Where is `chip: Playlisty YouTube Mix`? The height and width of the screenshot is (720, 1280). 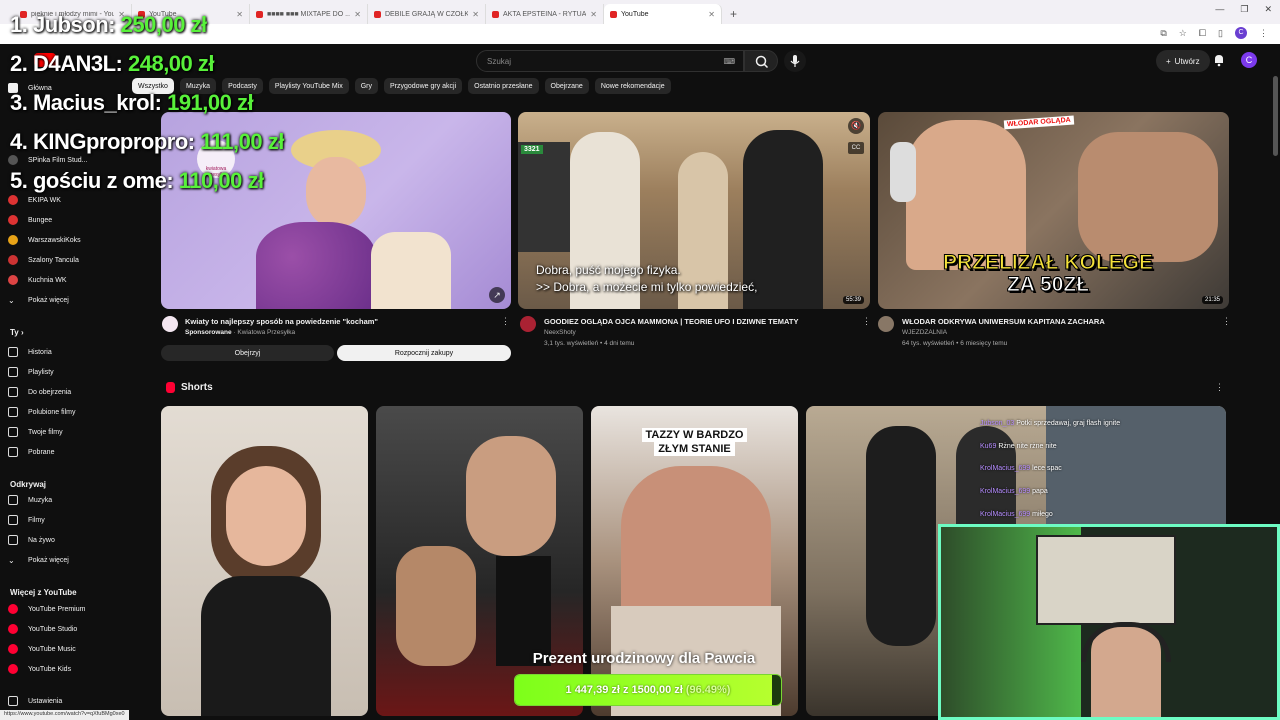 chip: Playlisty YouTube Mix is located at coordinates (308, 86).